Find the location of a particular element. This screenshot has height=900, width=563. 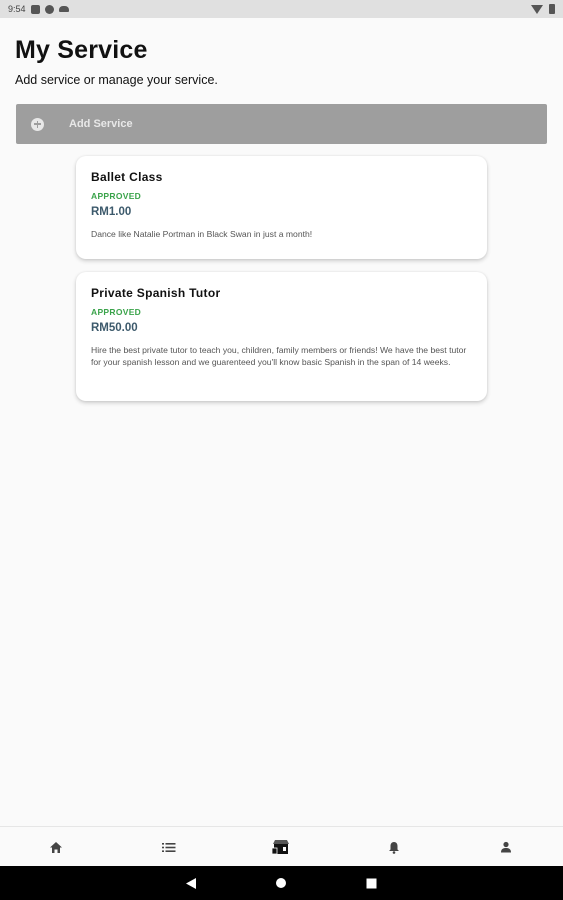

add-service-button: Add Service is located at coordinates (281, 124).